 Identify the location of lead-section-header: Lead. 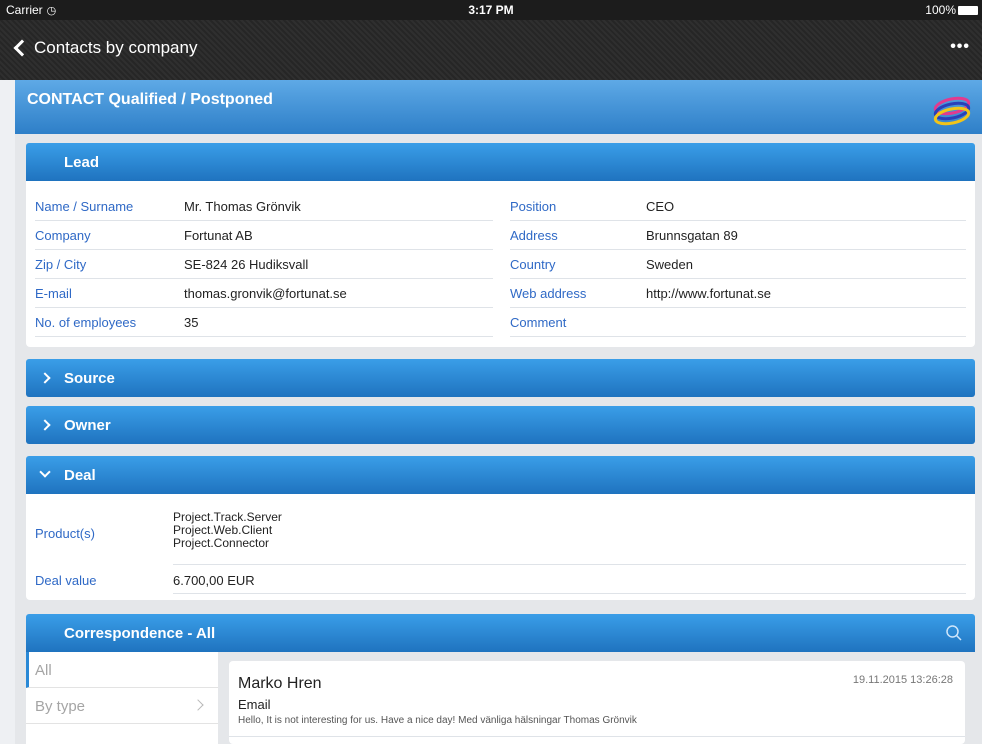
(500, 162).